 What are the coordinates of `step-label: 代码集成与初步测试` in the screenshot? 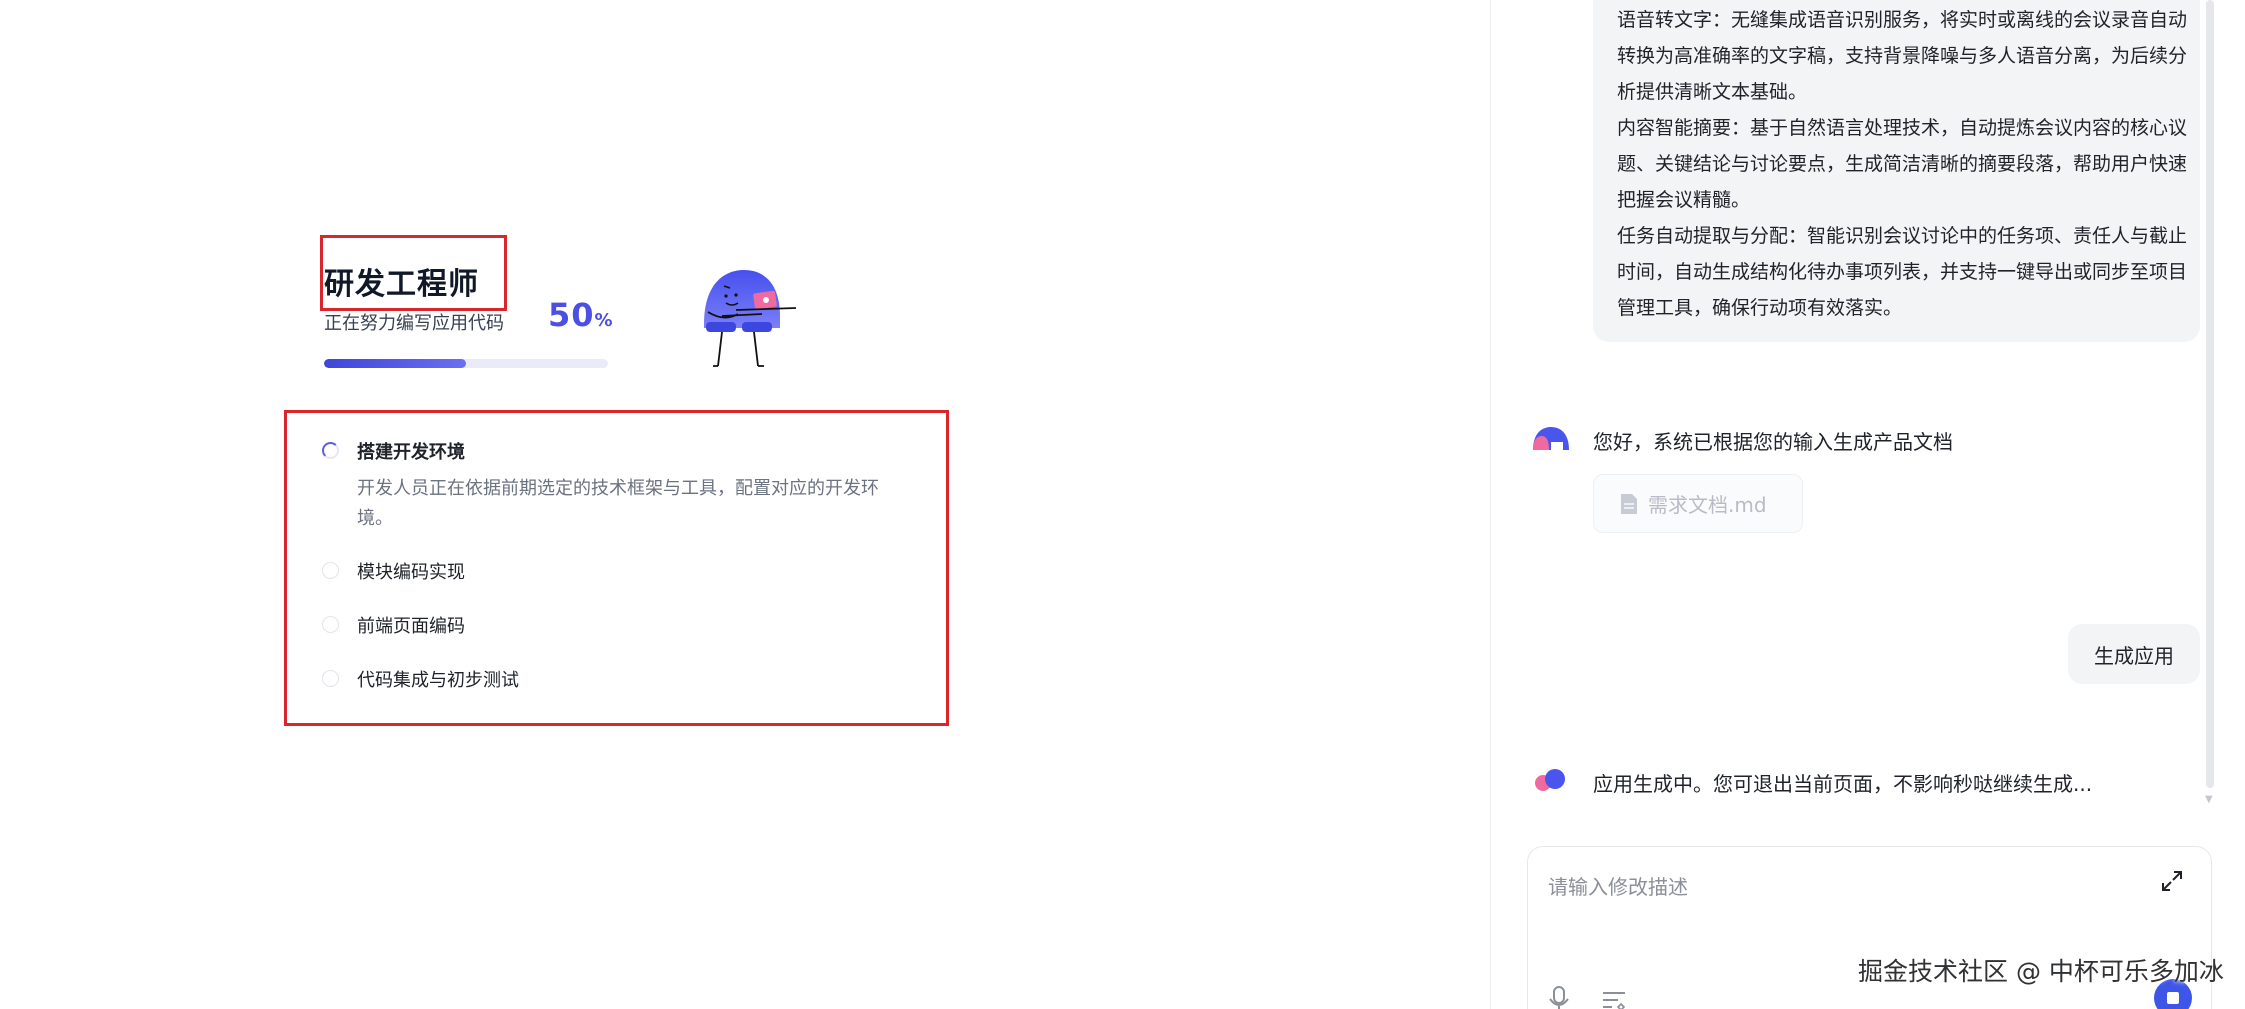 It's located at (438, 680).